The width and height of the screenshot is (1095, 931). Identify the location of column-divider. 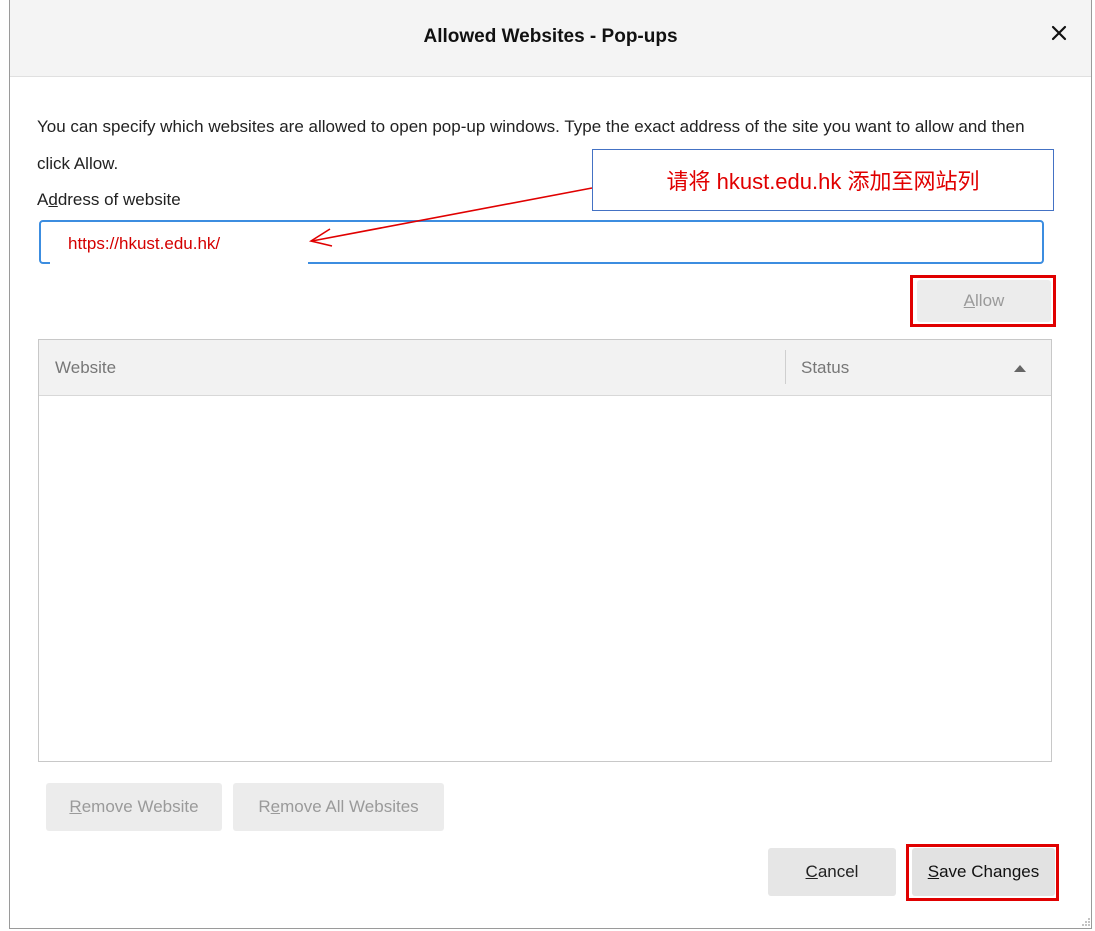
(785, 367).